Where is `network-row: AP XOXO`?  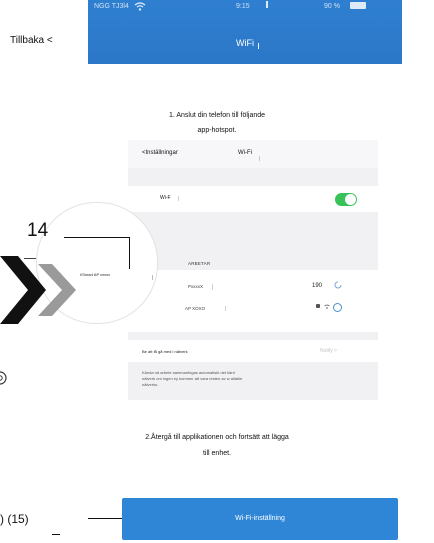
network-row: AP XOXO is located at coordinates (253, 310).